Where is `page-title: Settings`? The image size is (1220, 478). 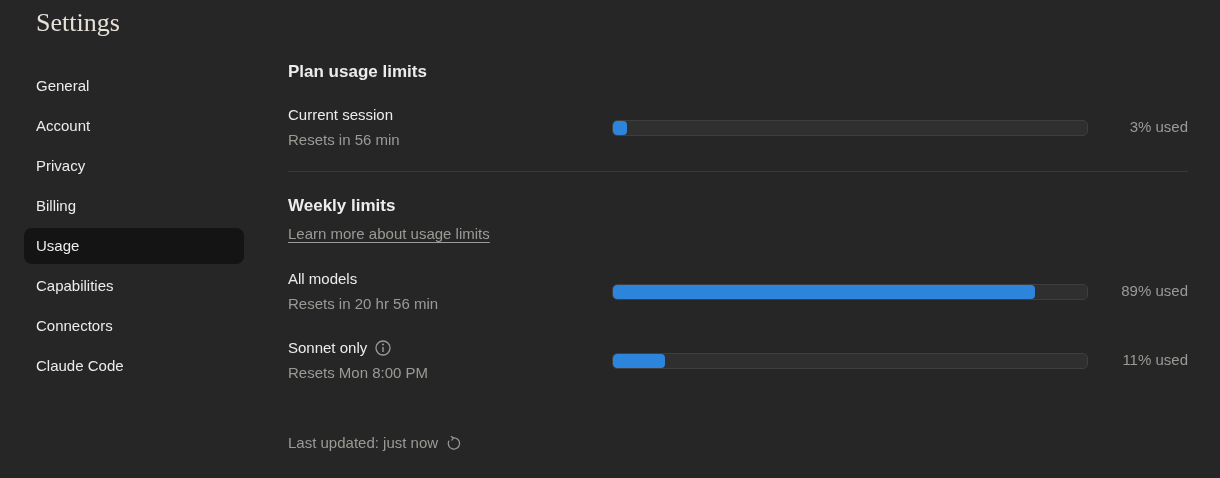
page-title: Settings is located at coordinates (78, 23).